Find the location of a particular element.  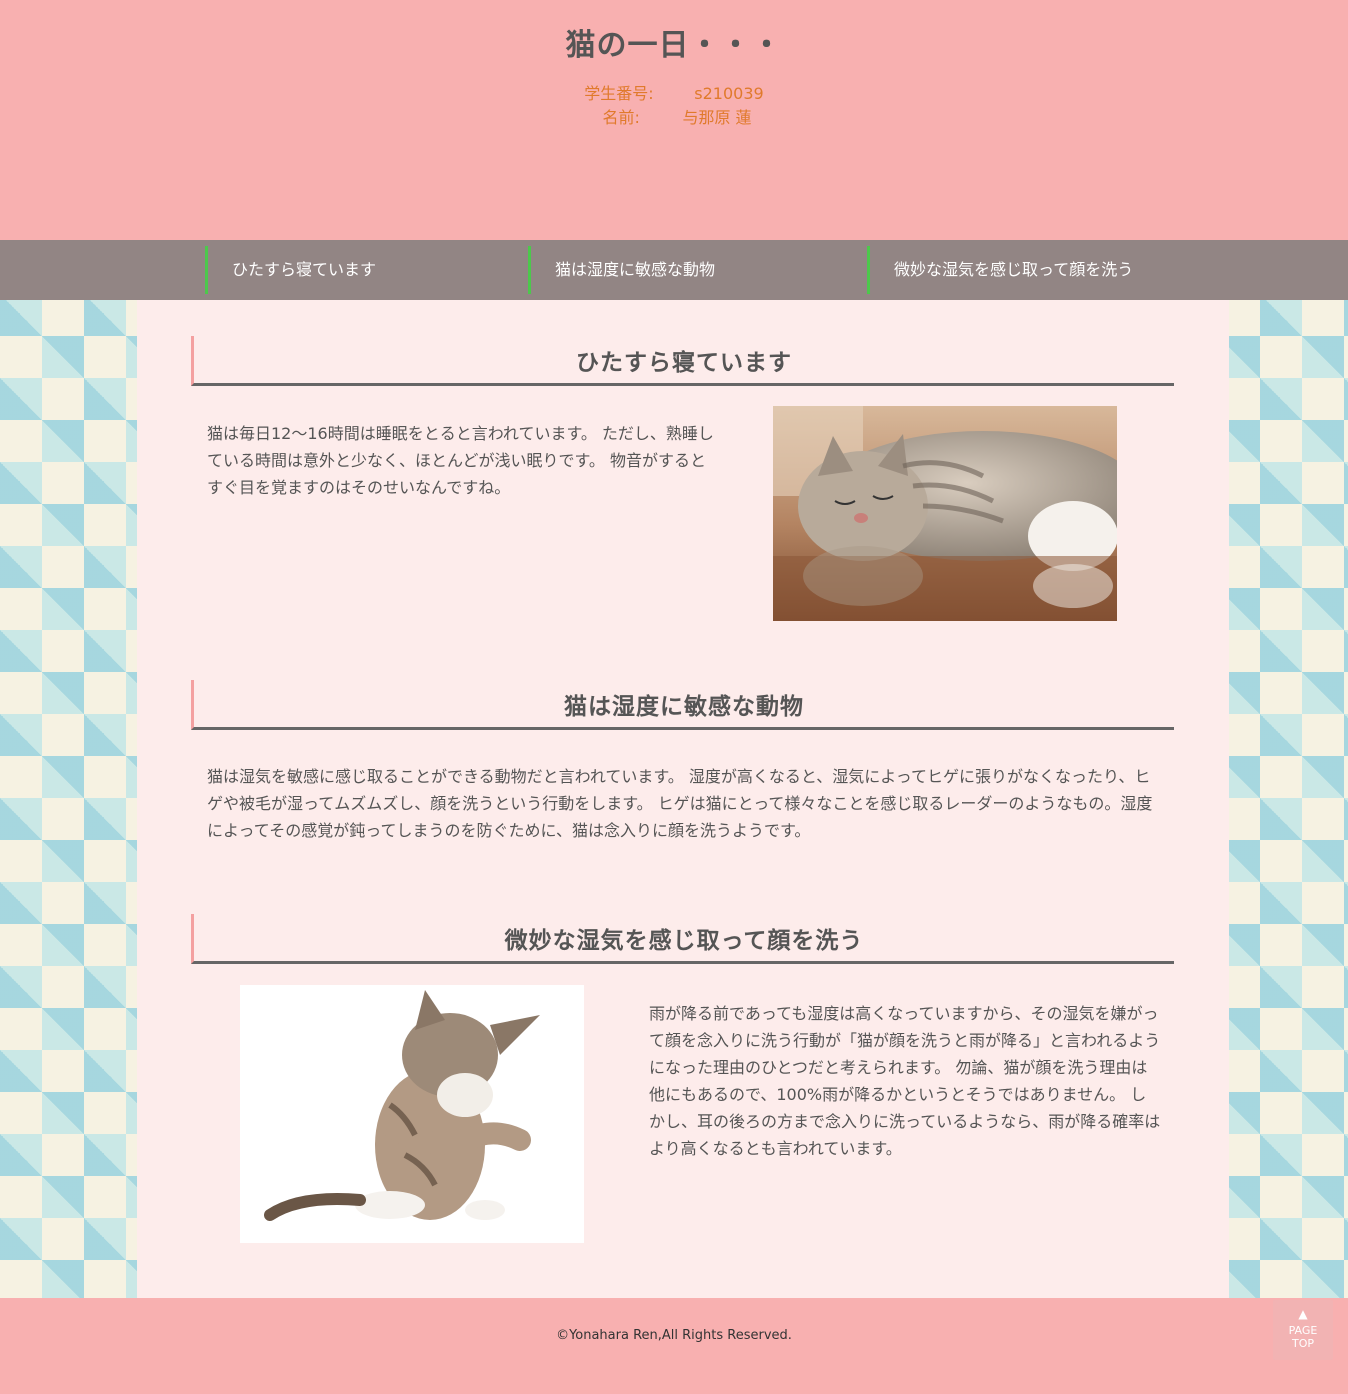

page-top-button: ▲ PAGE TOP is located at coordinates (1303, 1330).